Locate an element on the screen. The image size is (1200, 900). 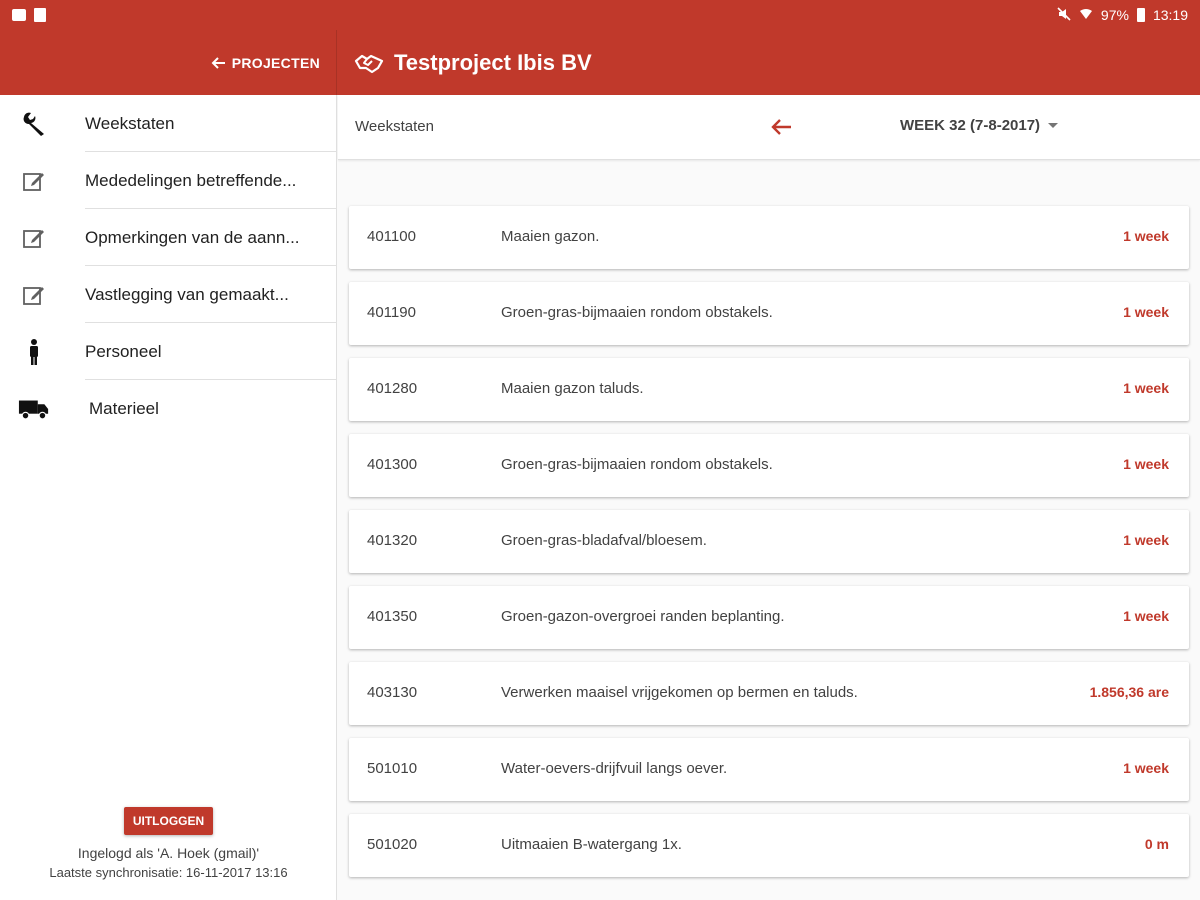
wifi-icon is located at coordinates (1086, 15).